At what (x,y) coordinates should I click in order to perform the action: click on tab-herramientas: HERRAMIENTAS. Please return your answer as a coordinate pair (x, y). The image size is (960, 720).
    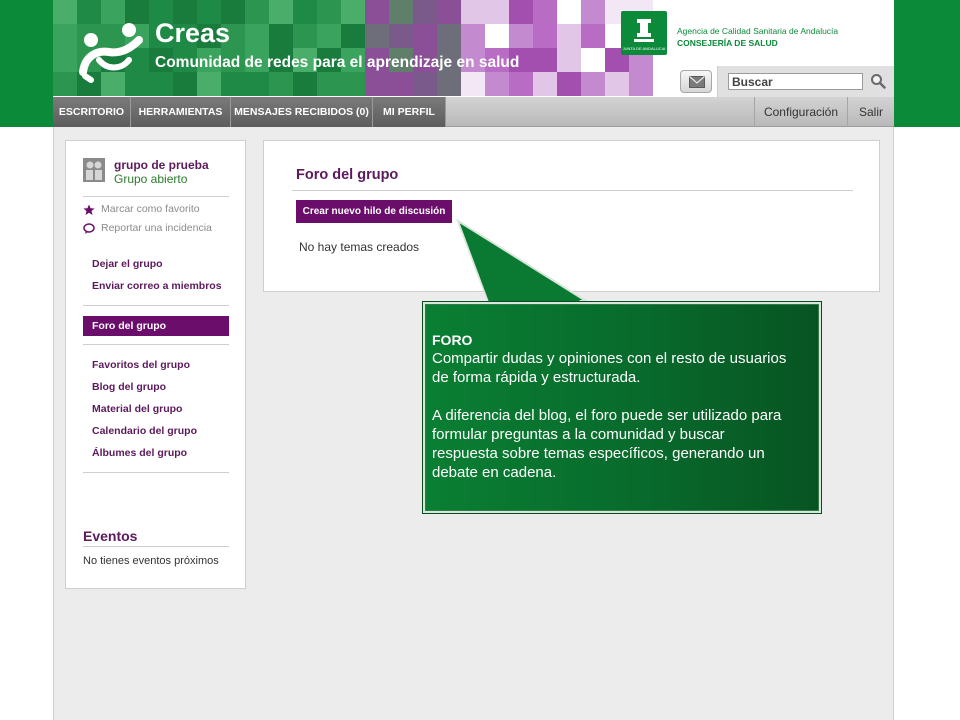
    Looking at the image, I should click on (181, 112).